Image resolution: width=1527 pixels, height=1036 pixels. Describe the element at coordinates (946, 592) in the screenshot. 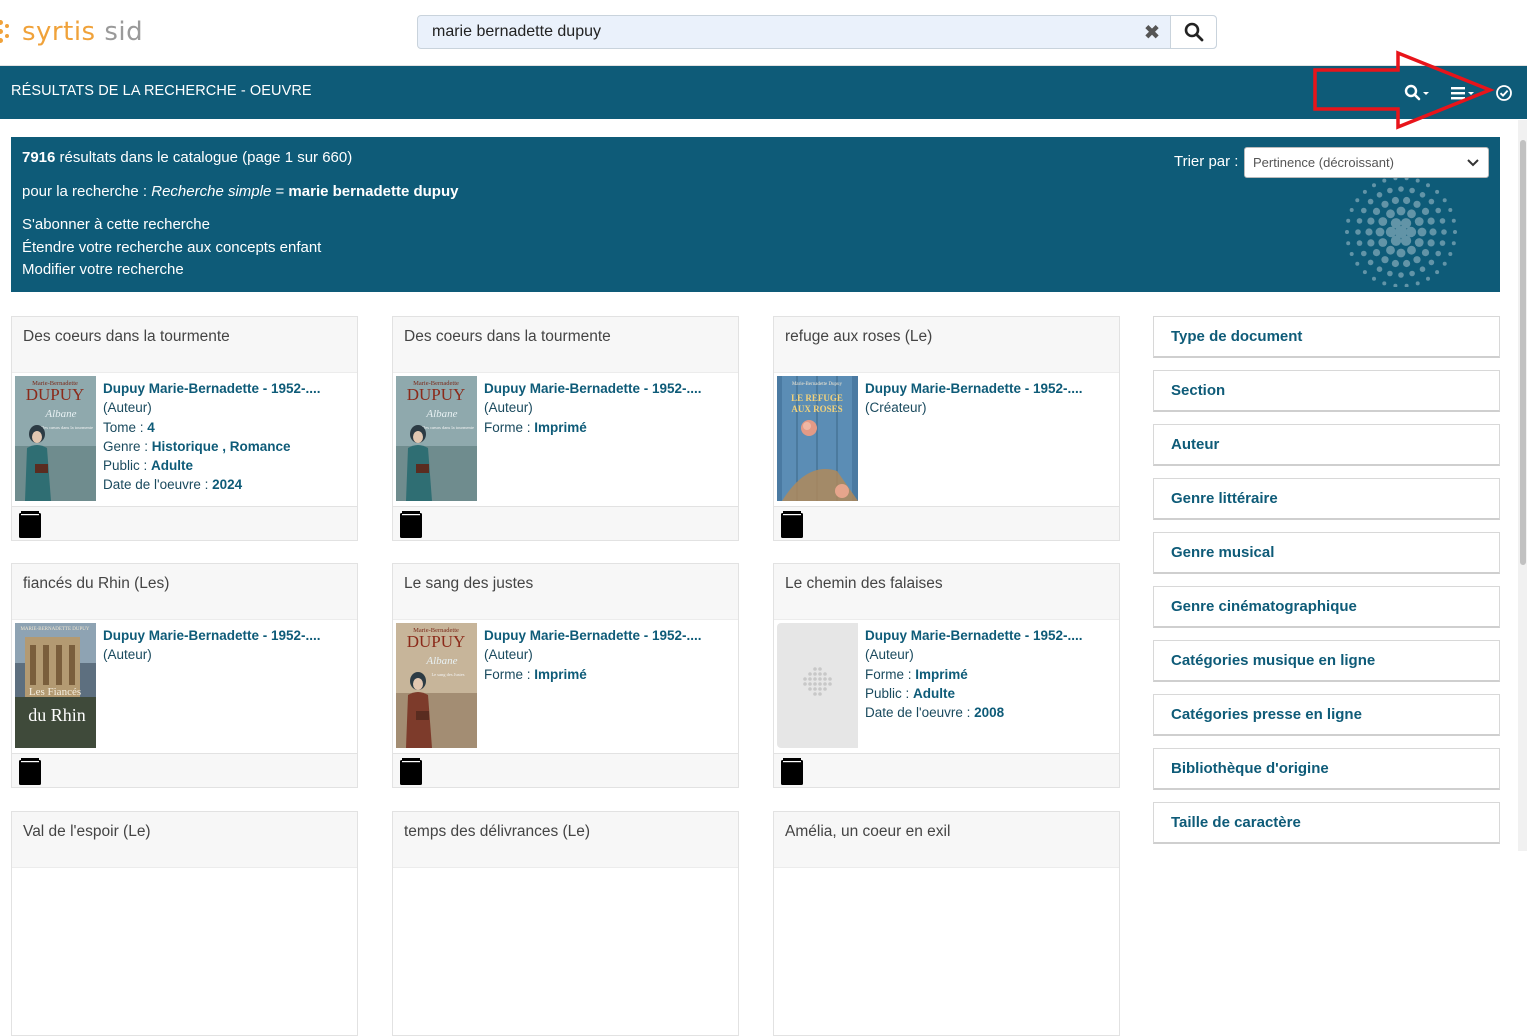

I see `result-title: Le chemin des falaises` at that location.